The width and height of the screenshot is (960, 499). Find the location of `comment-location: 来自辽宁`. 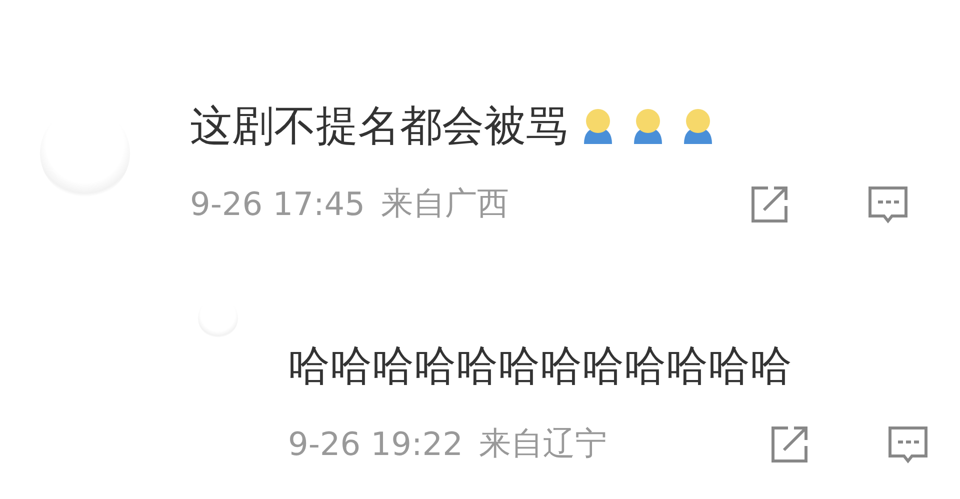

comment-location: 来自辽宁 is located at coordinates (543, 443).